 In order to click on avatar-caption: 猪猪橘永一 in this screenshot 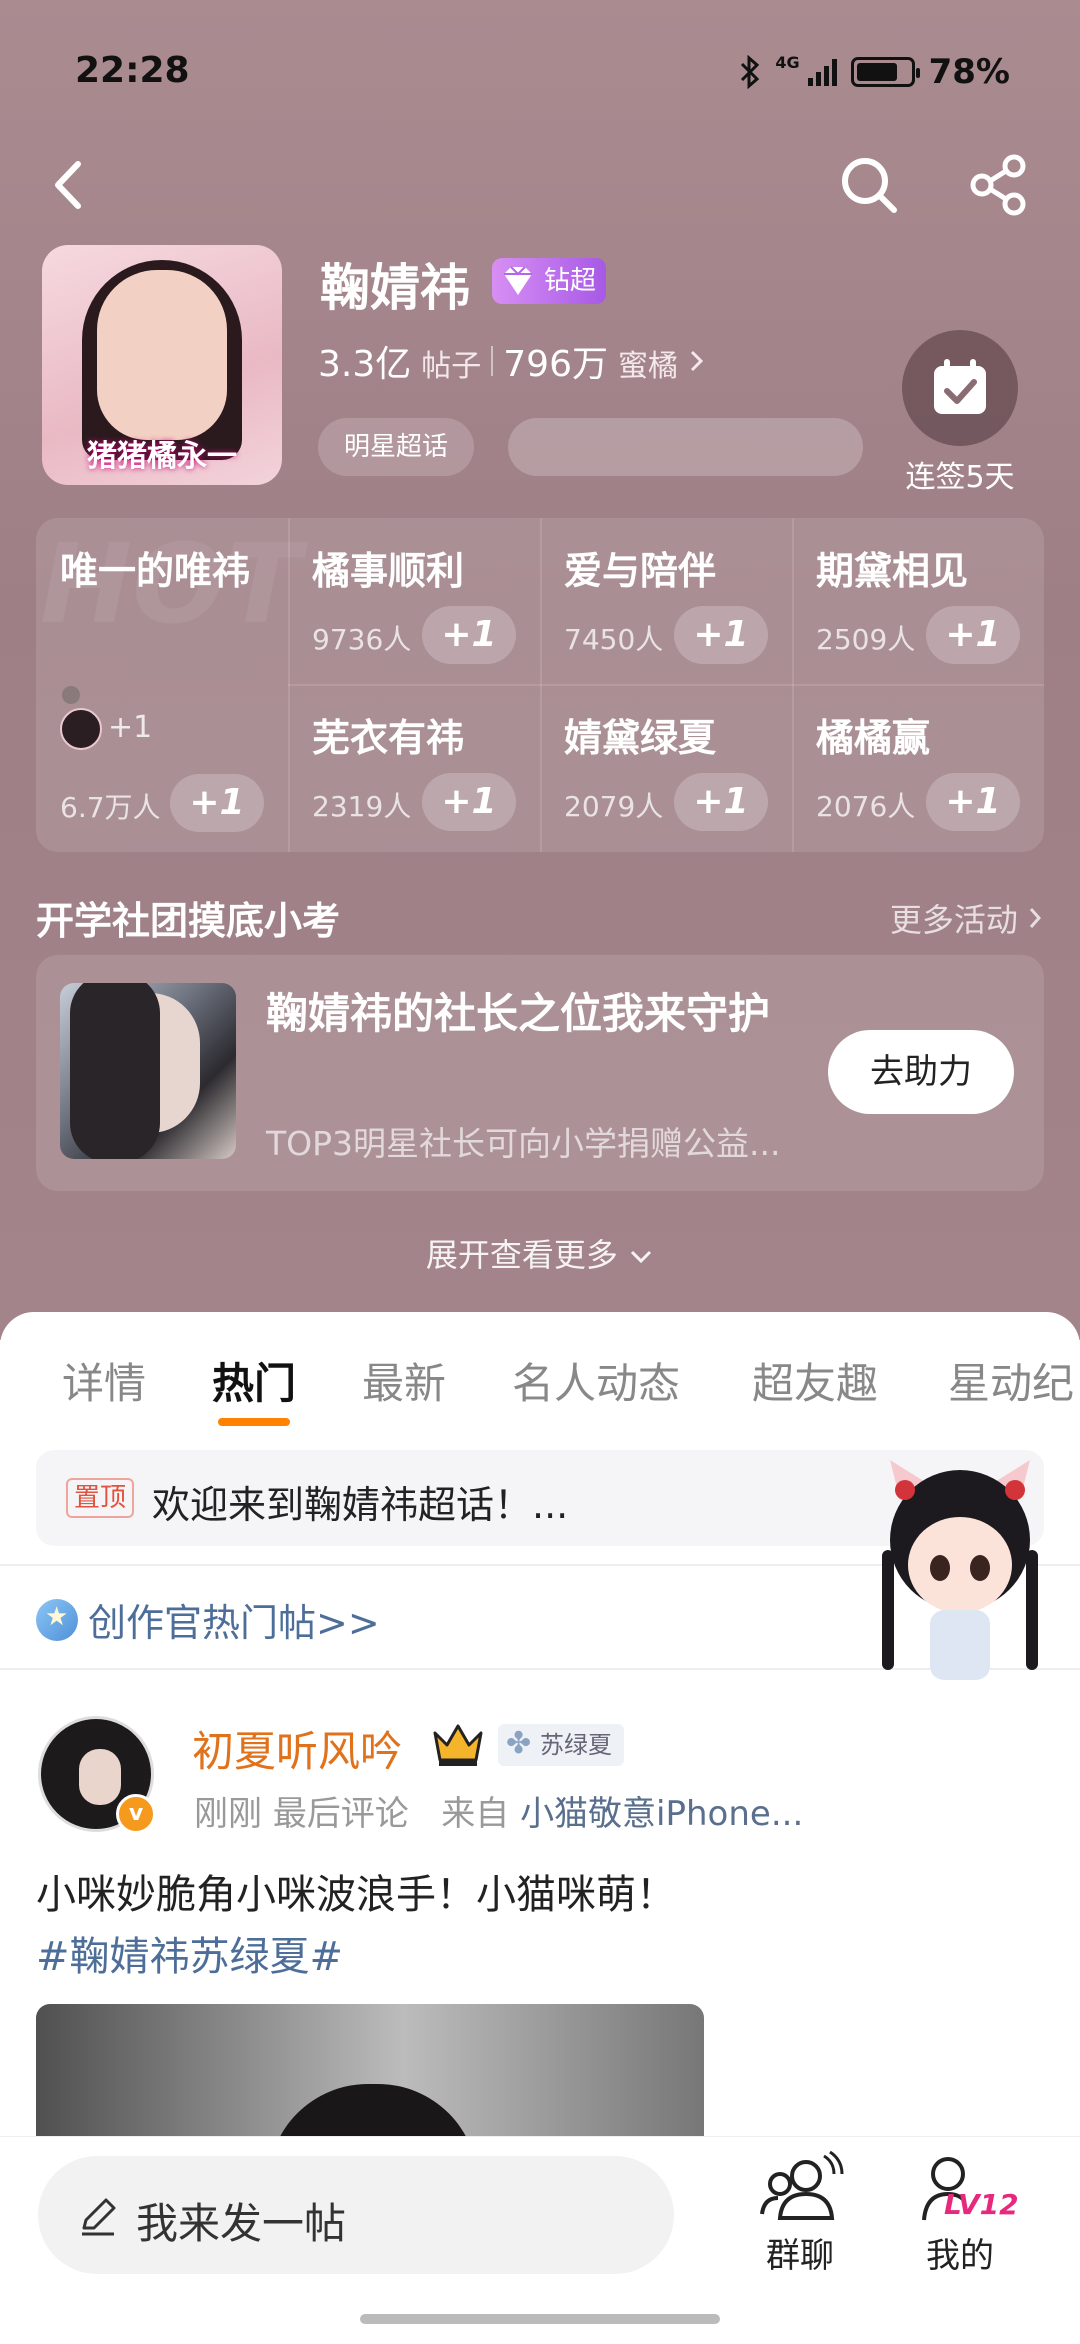, I will do `click(162, 456)`.